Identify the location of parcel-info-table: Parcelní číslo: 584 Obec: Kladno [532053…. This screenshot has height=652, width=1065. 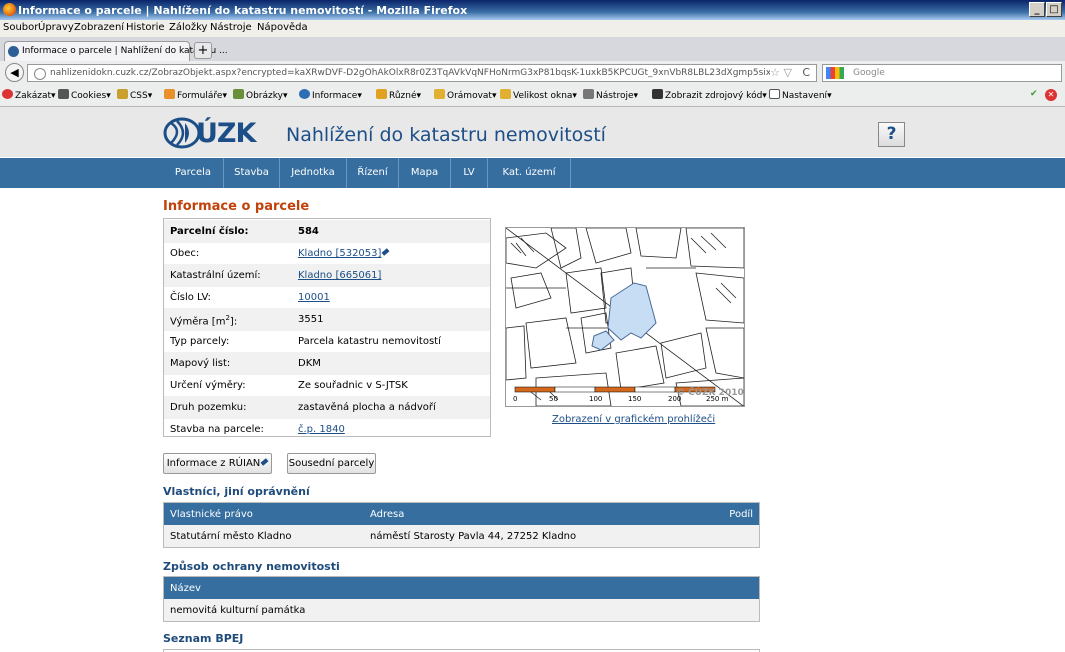
(327, 327).